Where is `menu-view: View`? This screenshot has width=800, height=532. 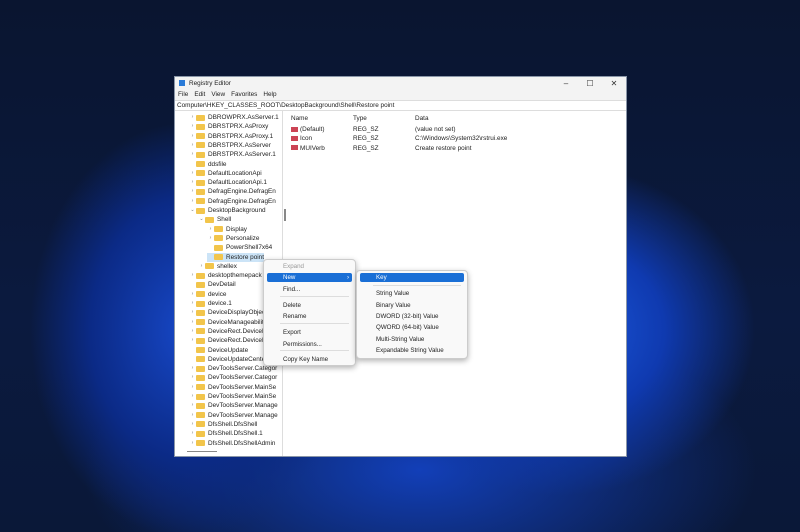 menu-view: View is located at coordinates (218, 94).